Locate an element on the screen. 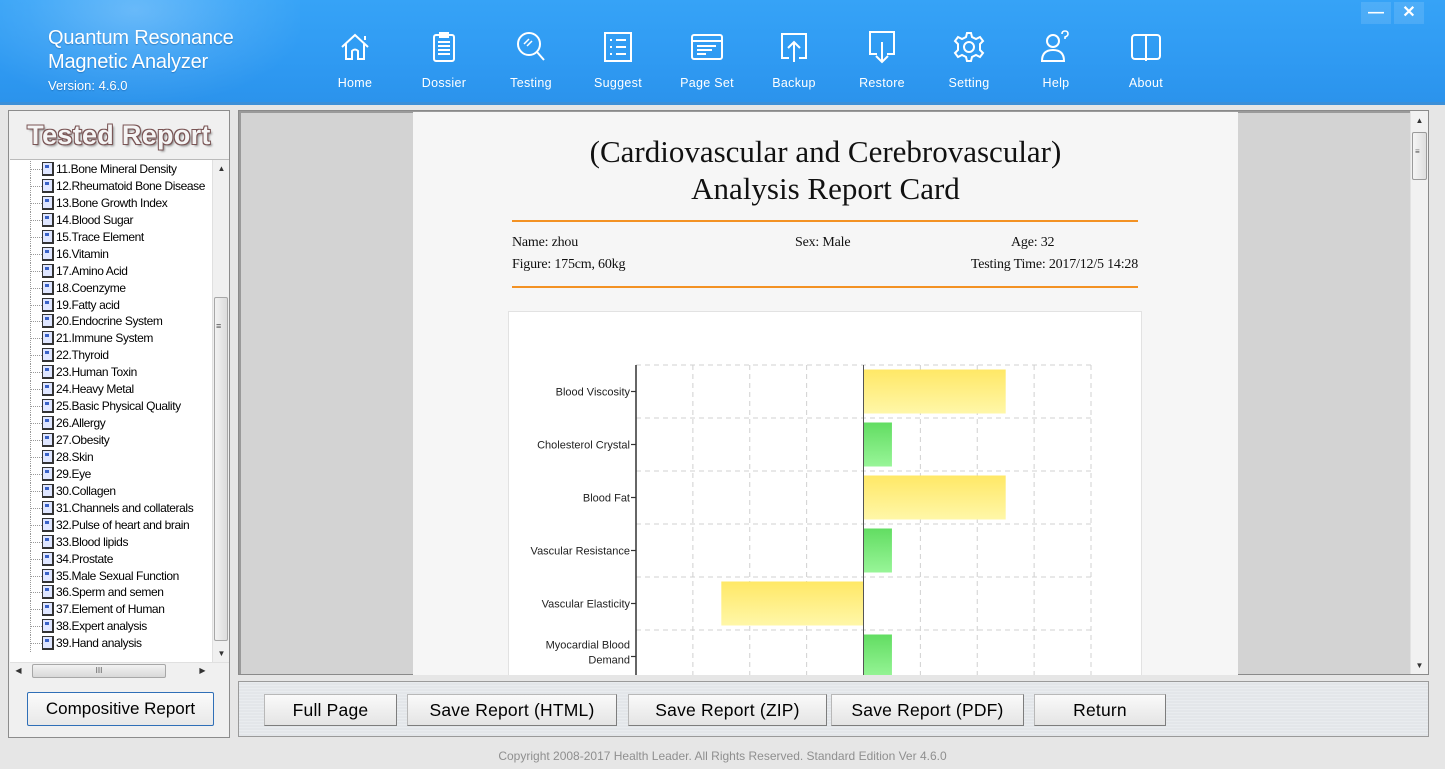  nav-dossier: Dossier is located at coordinates (444, 60).